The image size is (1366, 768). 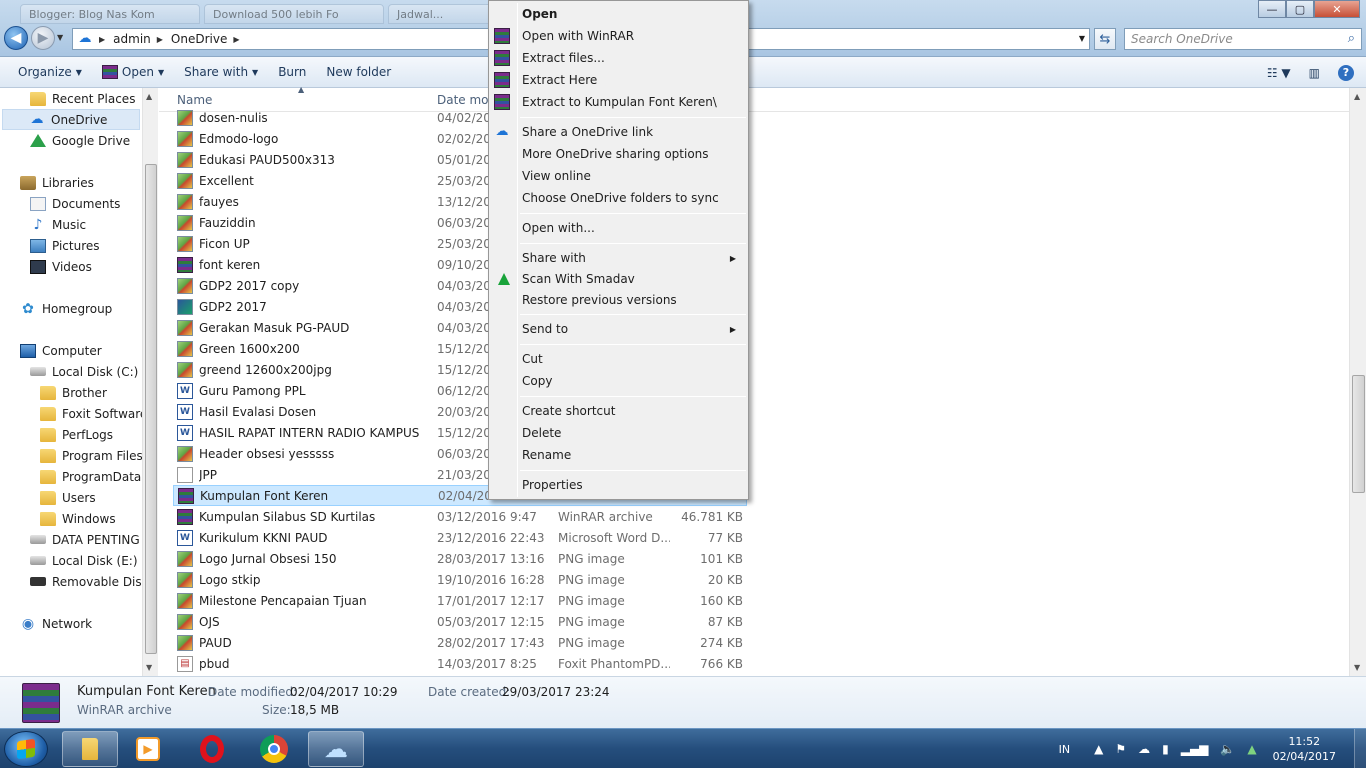 I want to click on preview-pane-icon: ▥, so click(x=1314, y=73).